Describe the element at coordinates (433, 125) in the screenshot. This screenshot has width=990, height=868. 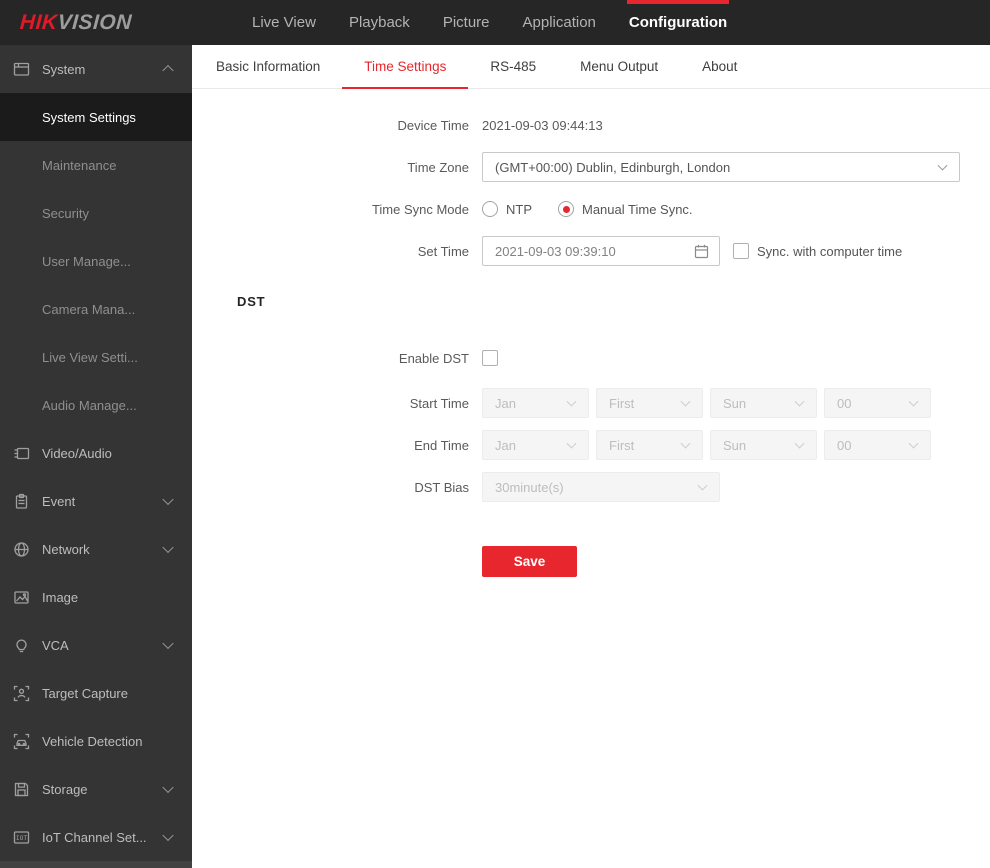
I see `device-time-label: Device Time` at that location.